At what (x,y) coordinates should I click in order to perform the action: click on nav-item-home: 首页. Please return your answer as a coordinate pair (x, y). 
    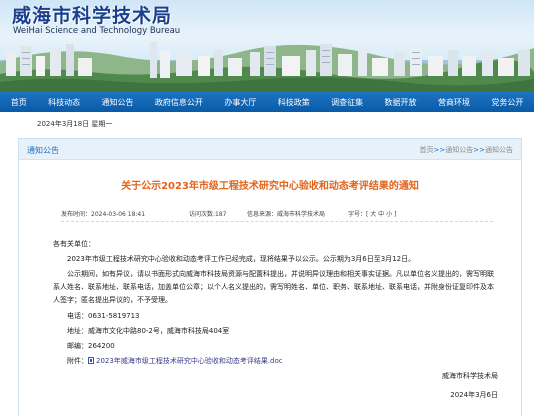
    Looking at the image, I should click on (18, 102).